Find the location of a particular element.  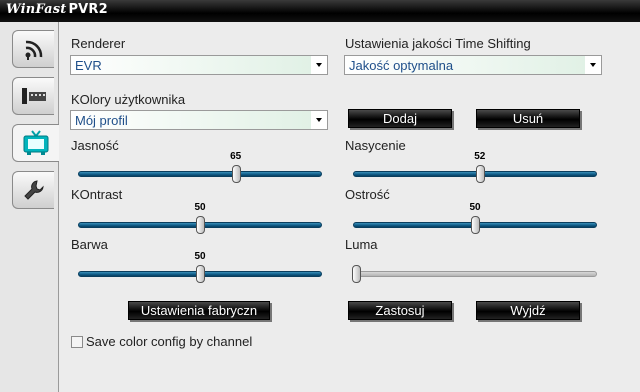

timeshift-label: Ustawienia jakości Time Shifting is located at coordinates (438, 43).